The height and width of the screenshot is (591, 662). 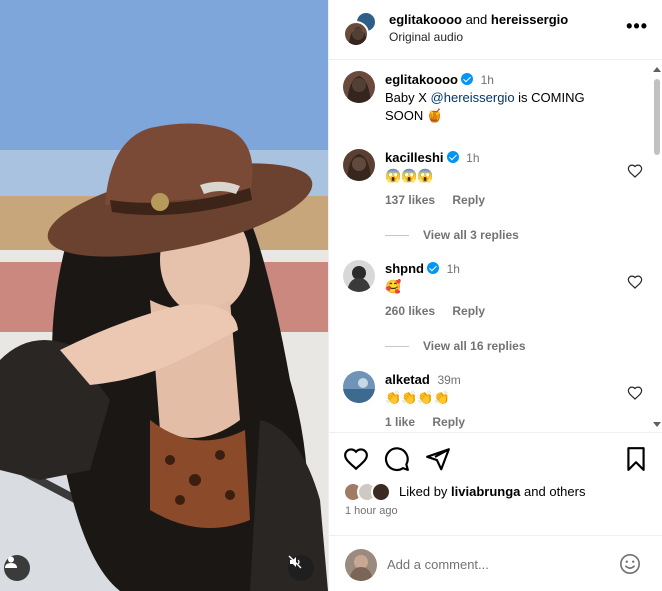 I want to click on user-tag-icon, so click(x=11, y=562).